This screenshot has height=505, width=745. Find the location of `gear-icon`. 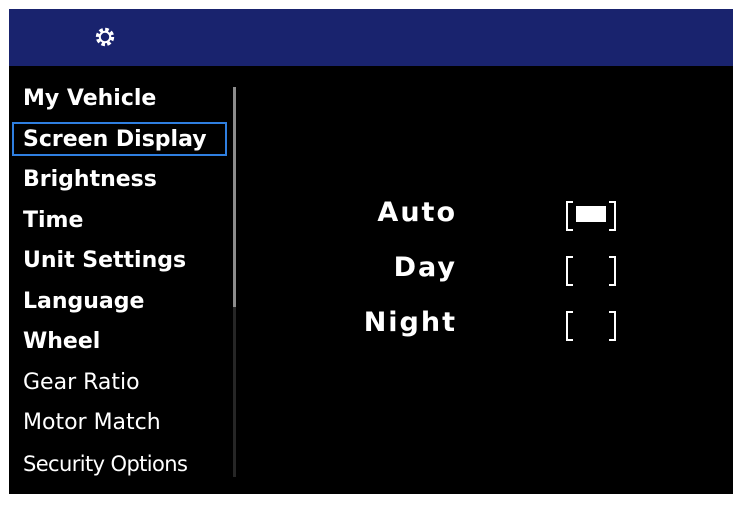

gear-icon is located at coordinates (105, 37).